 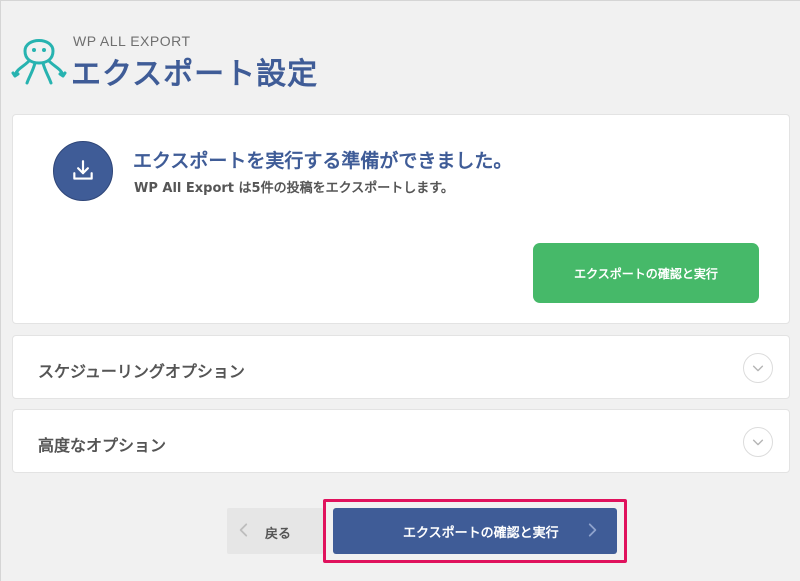 I want to click on brand-name: WP ALL EXPORT, so click(x=132, y=41).